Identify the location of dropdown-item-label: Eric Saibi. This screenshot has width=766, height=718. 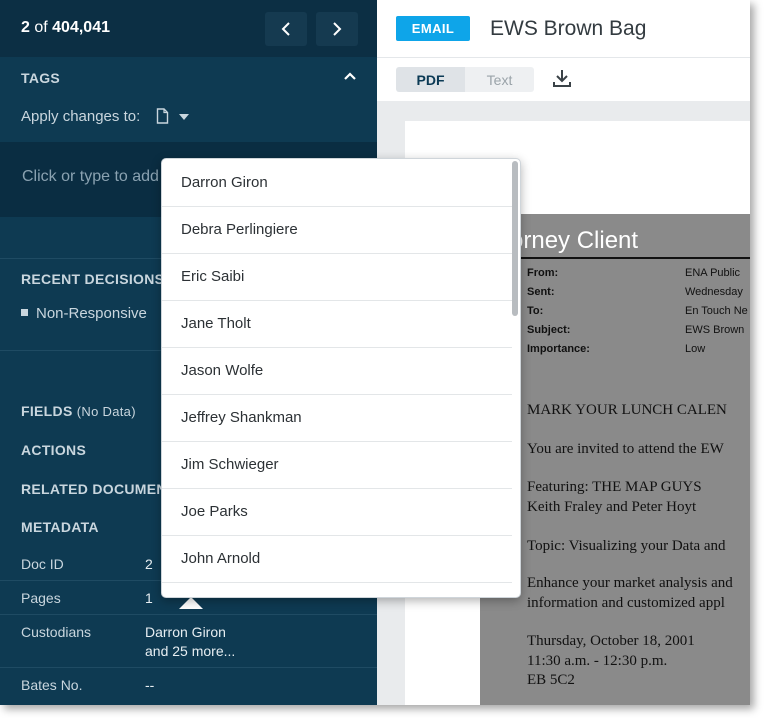
(213, 276).